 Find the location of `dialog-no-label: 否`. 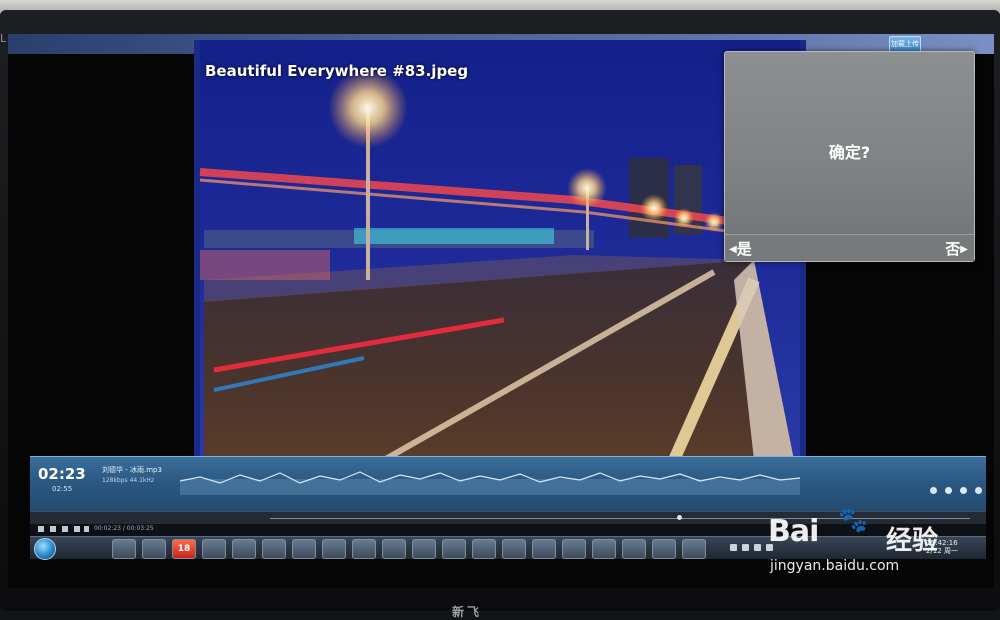

dialog-no-label: 否 is located at coordinates (953, 249).